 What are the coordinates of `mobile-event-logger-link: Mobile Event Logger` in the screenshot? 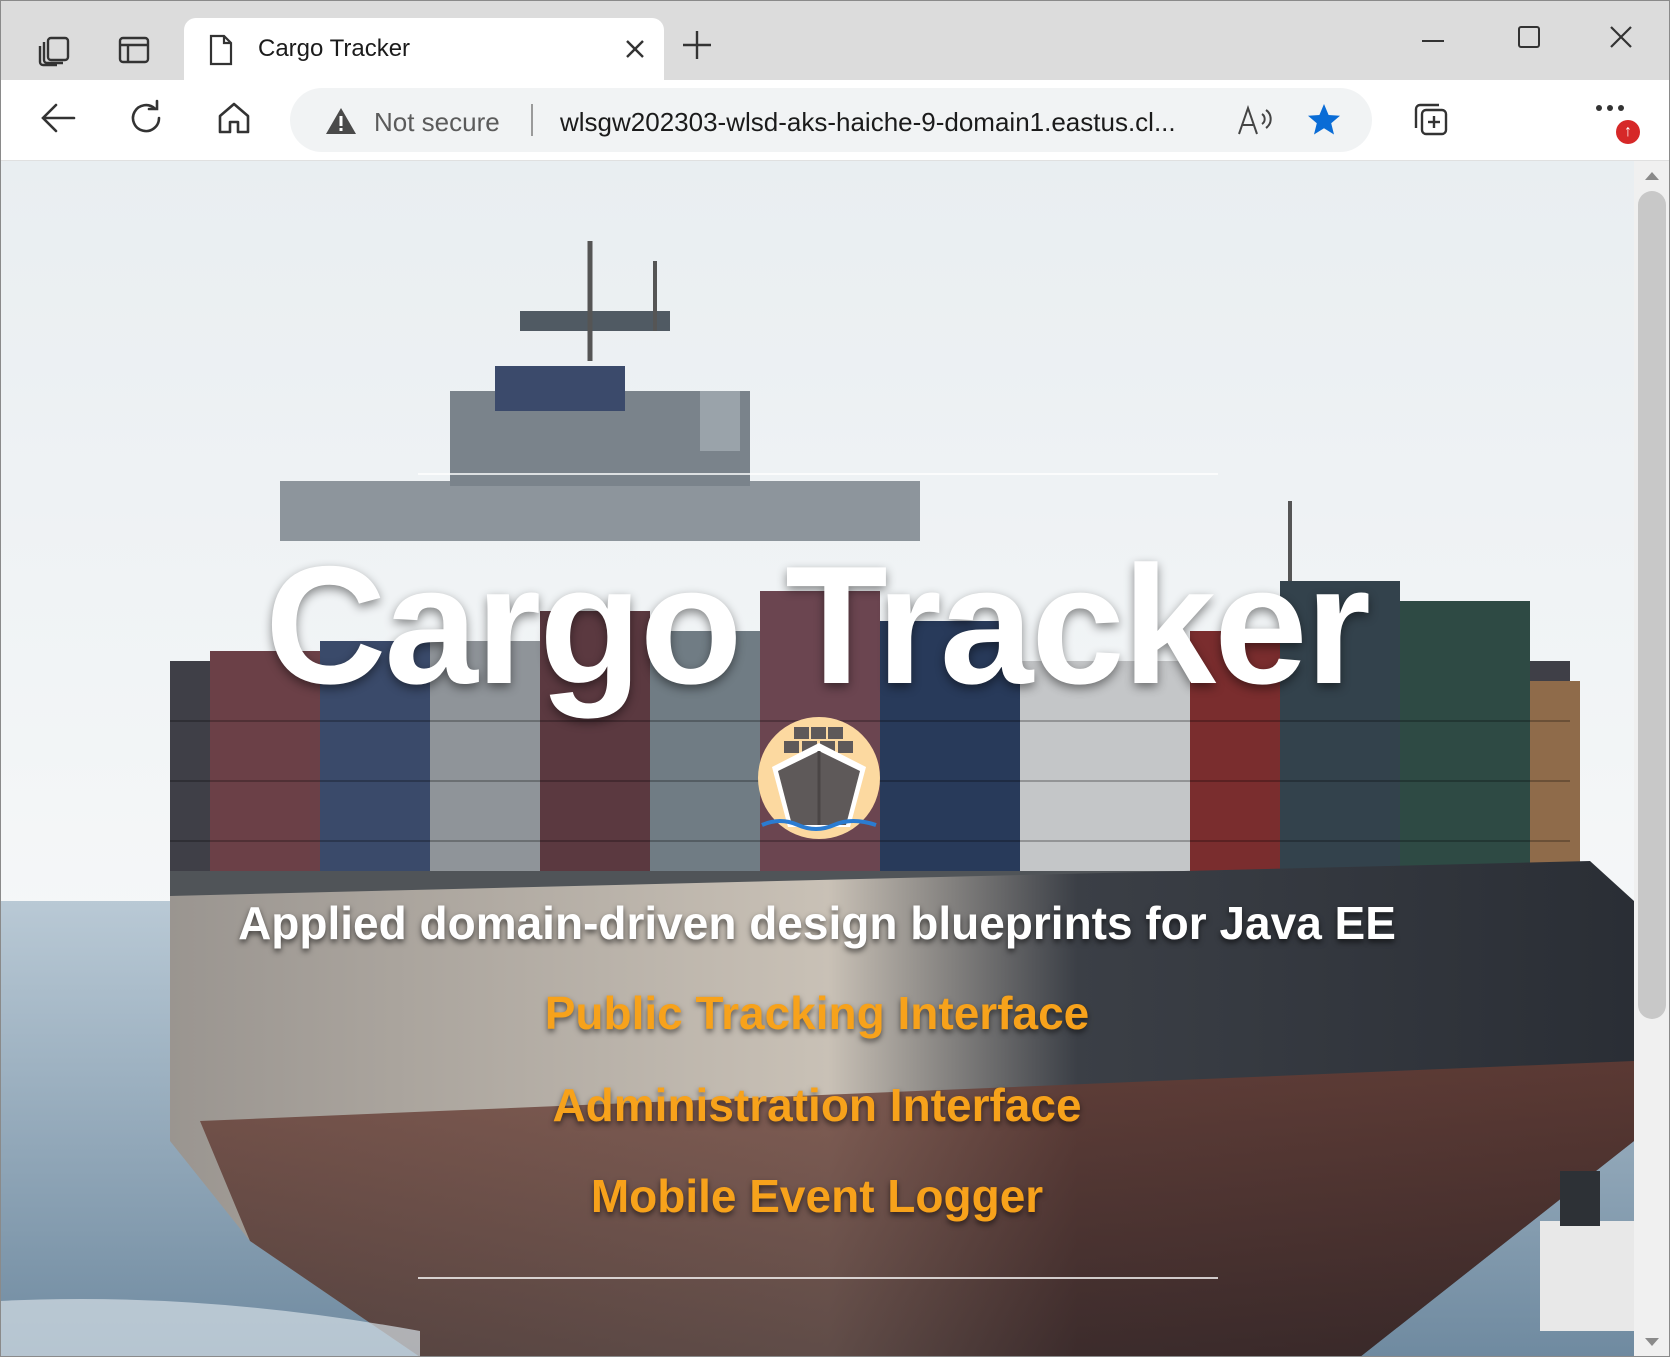 It's located at (817, 1196).